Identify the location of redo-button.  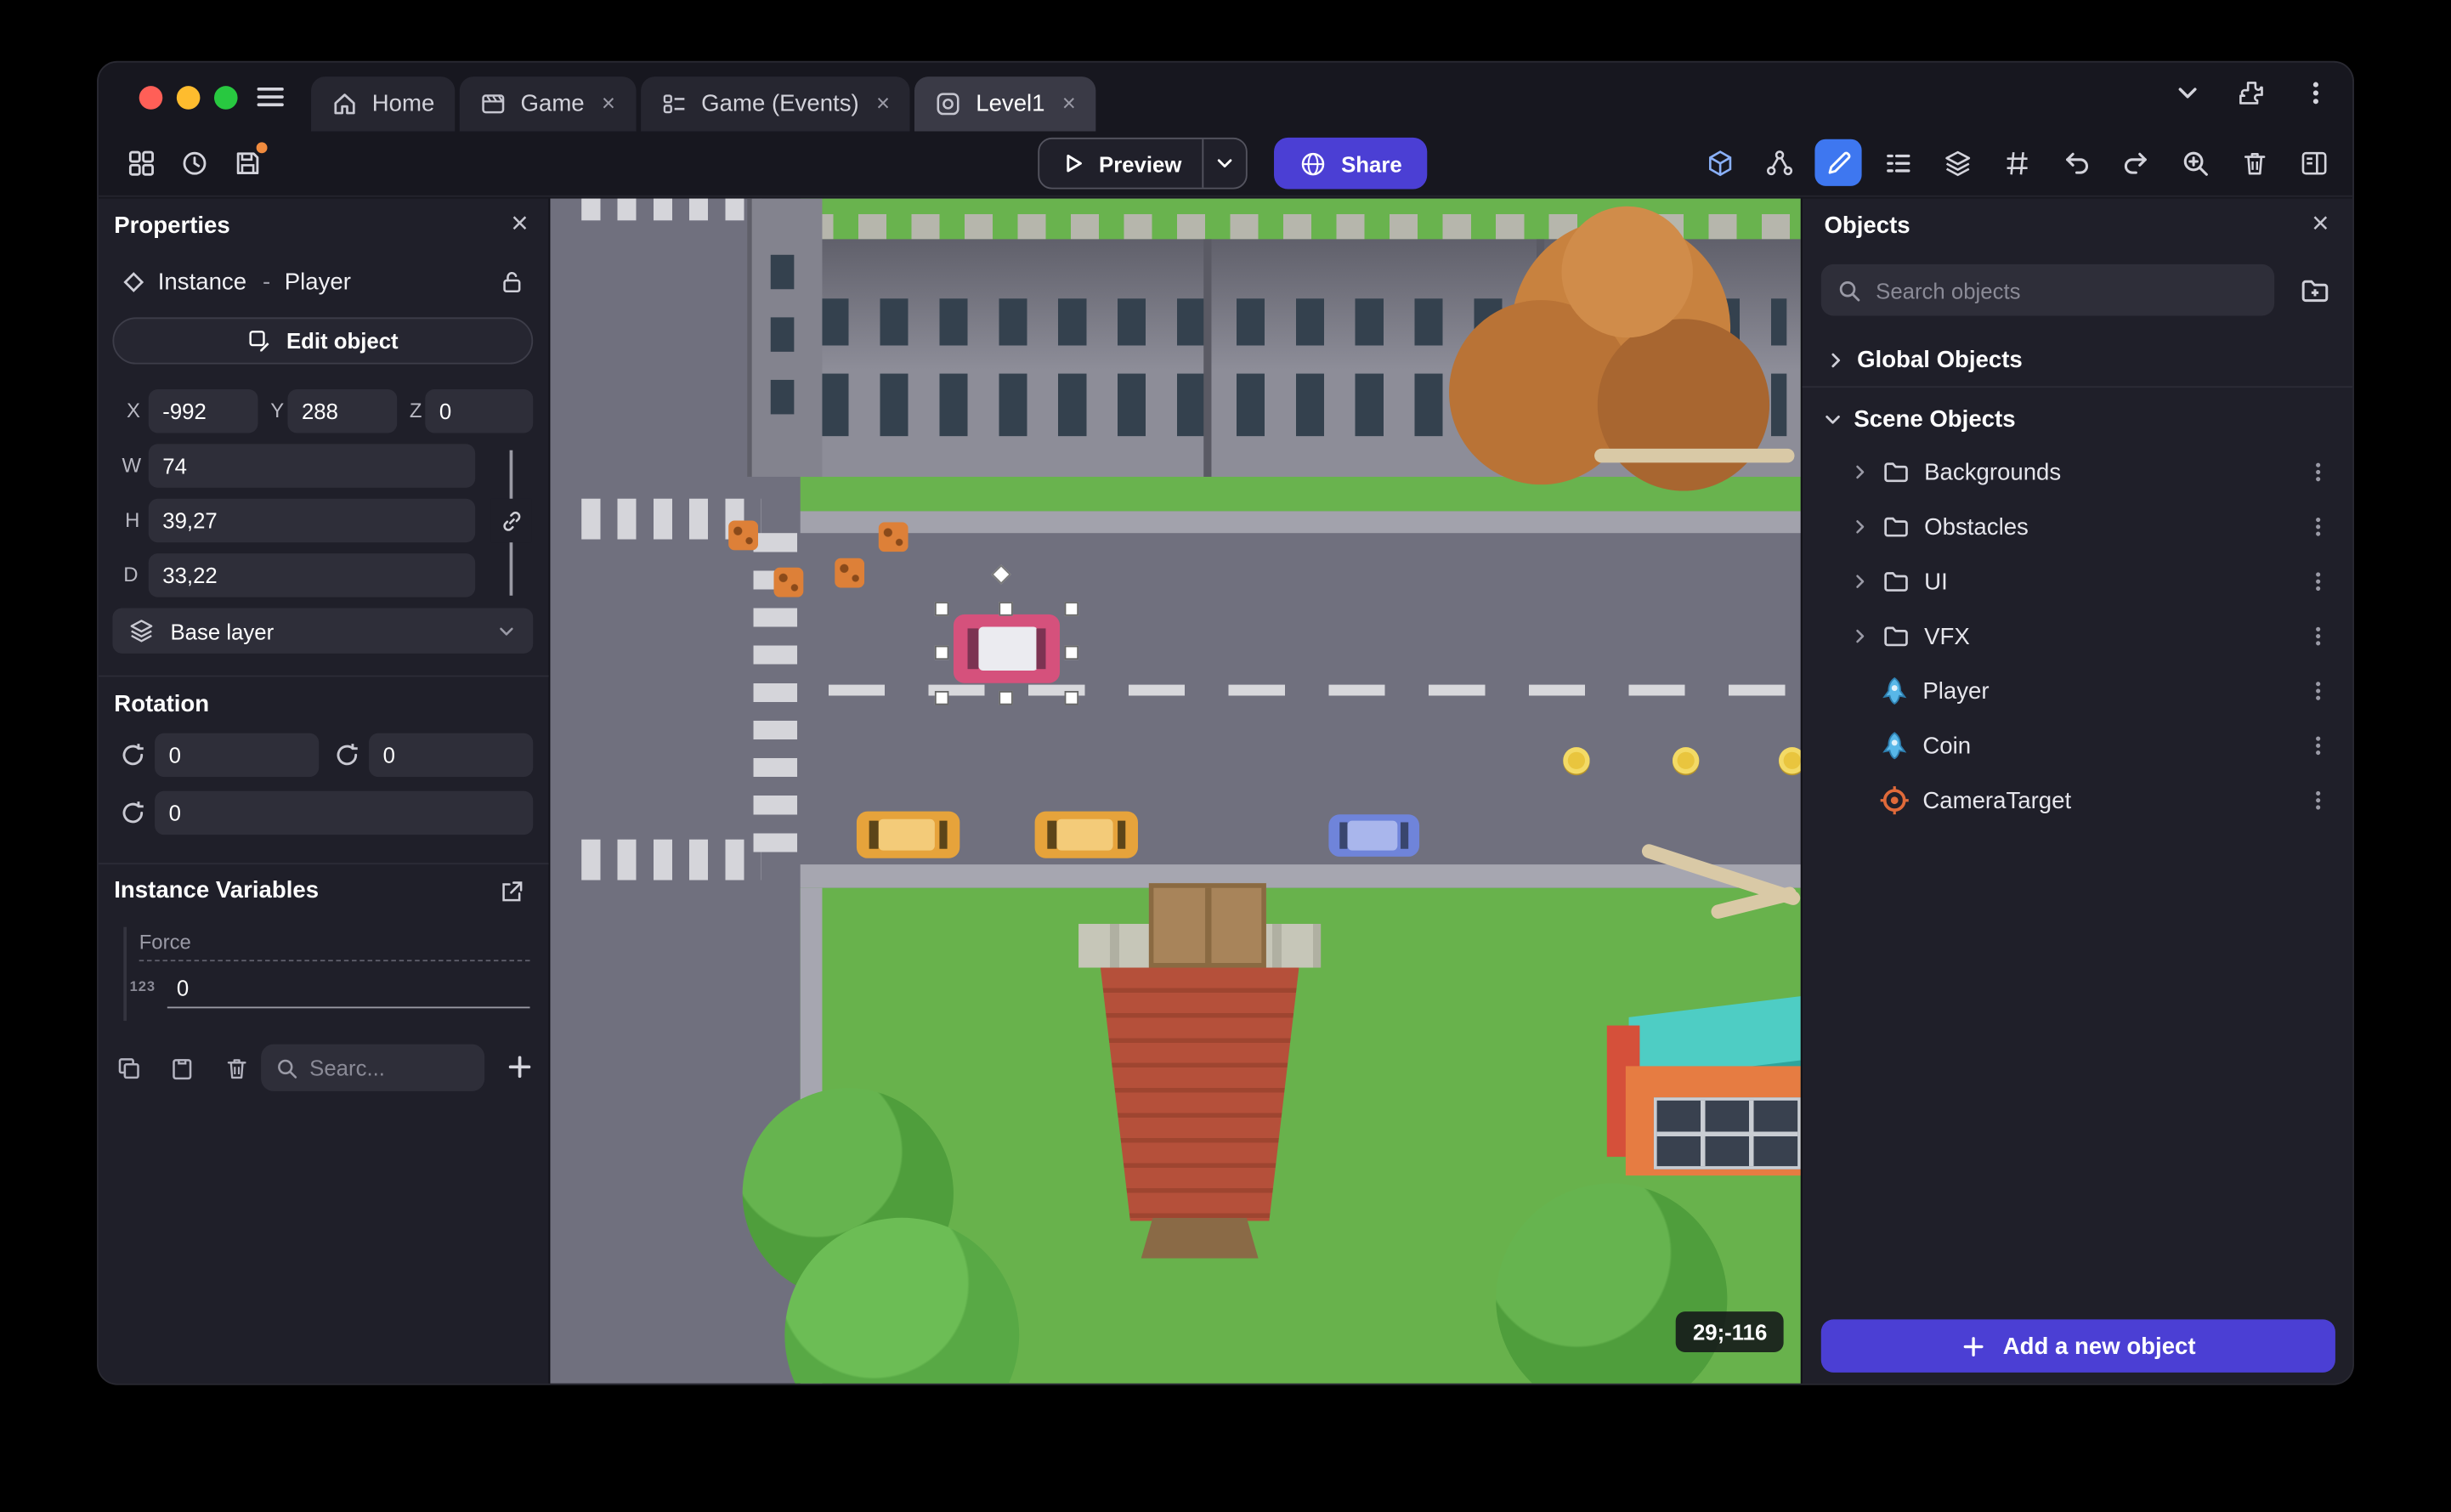
(2135, 162).